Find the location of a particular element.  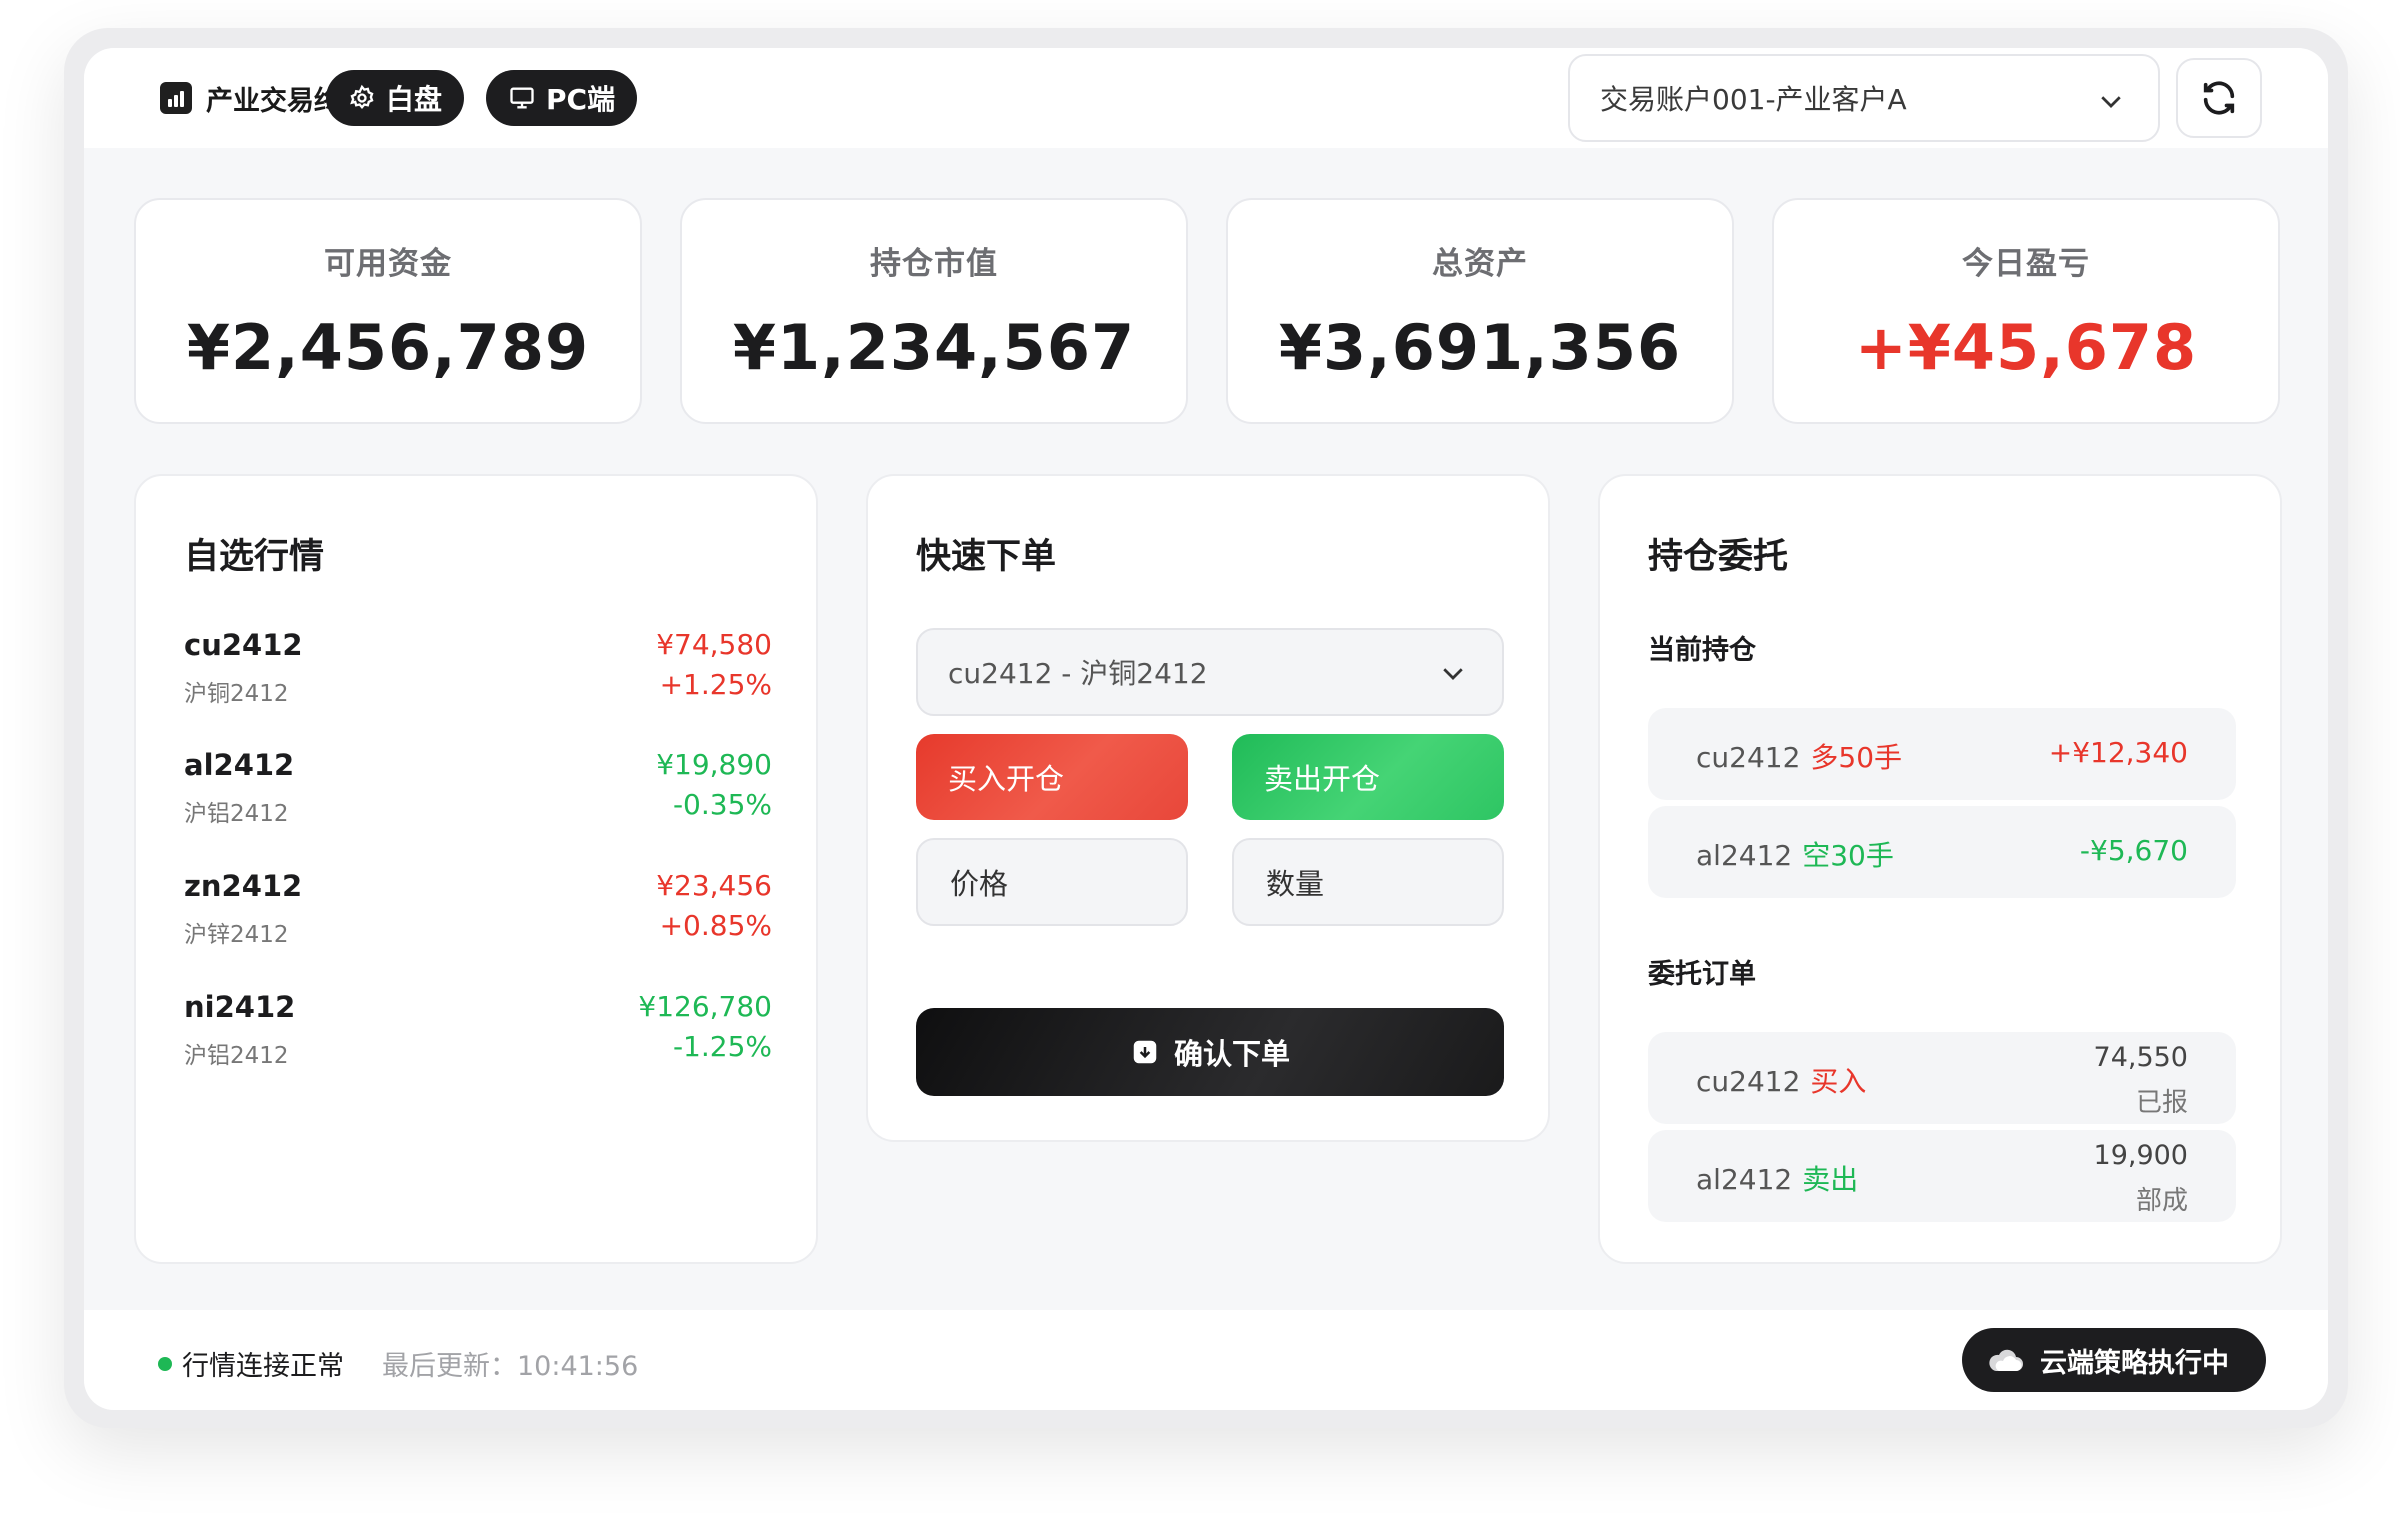

stat-label: 持仓市值 is located at coordinates (934, 264).